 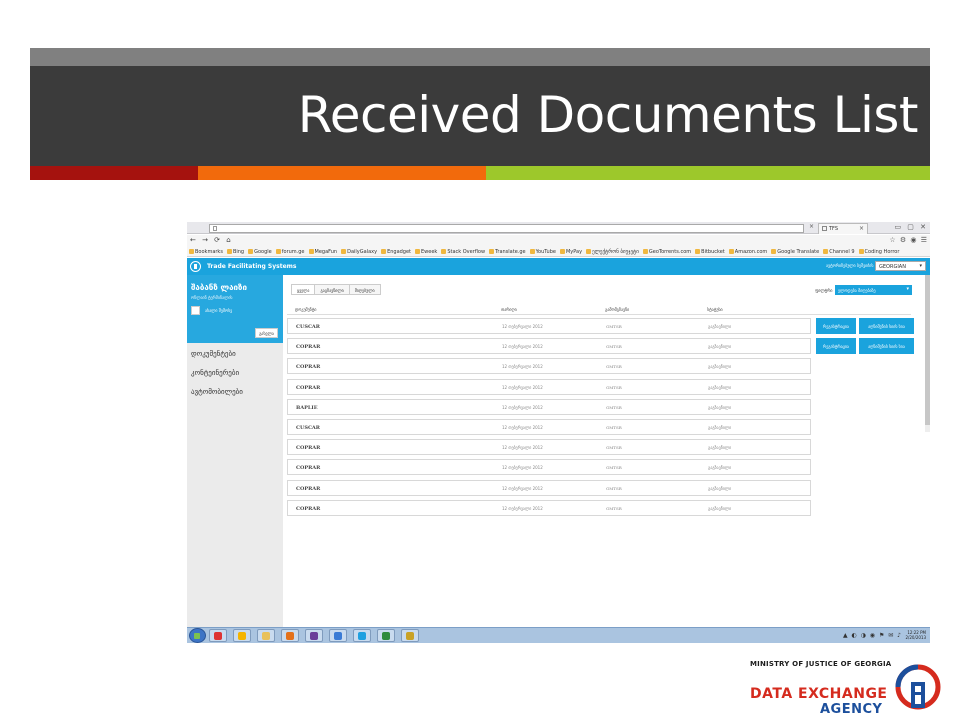 I want to click on table-row: CUSCAR 12 თებერვალი 2012 GMTSR გაგზავნილი, so click(x=600, y=426).